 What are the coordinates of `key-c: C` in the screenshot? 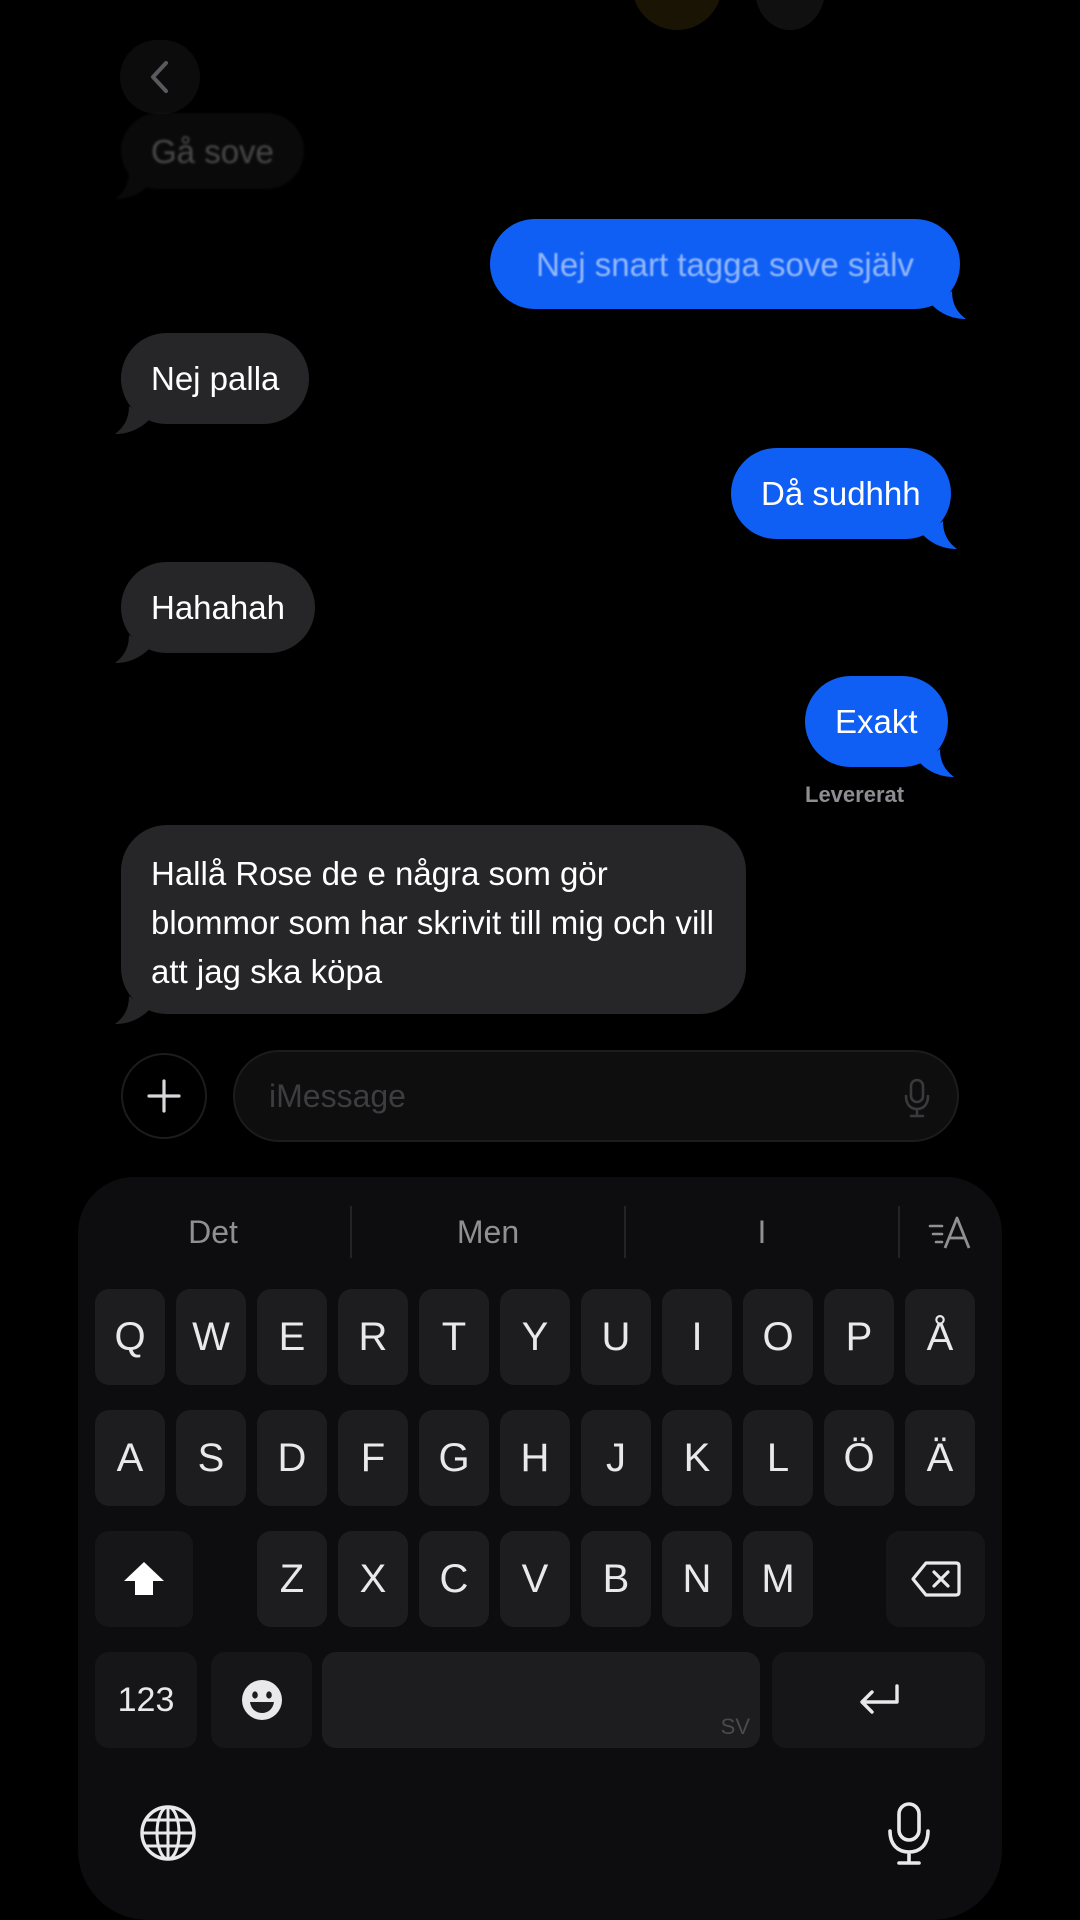 It's located at (454, 1579).